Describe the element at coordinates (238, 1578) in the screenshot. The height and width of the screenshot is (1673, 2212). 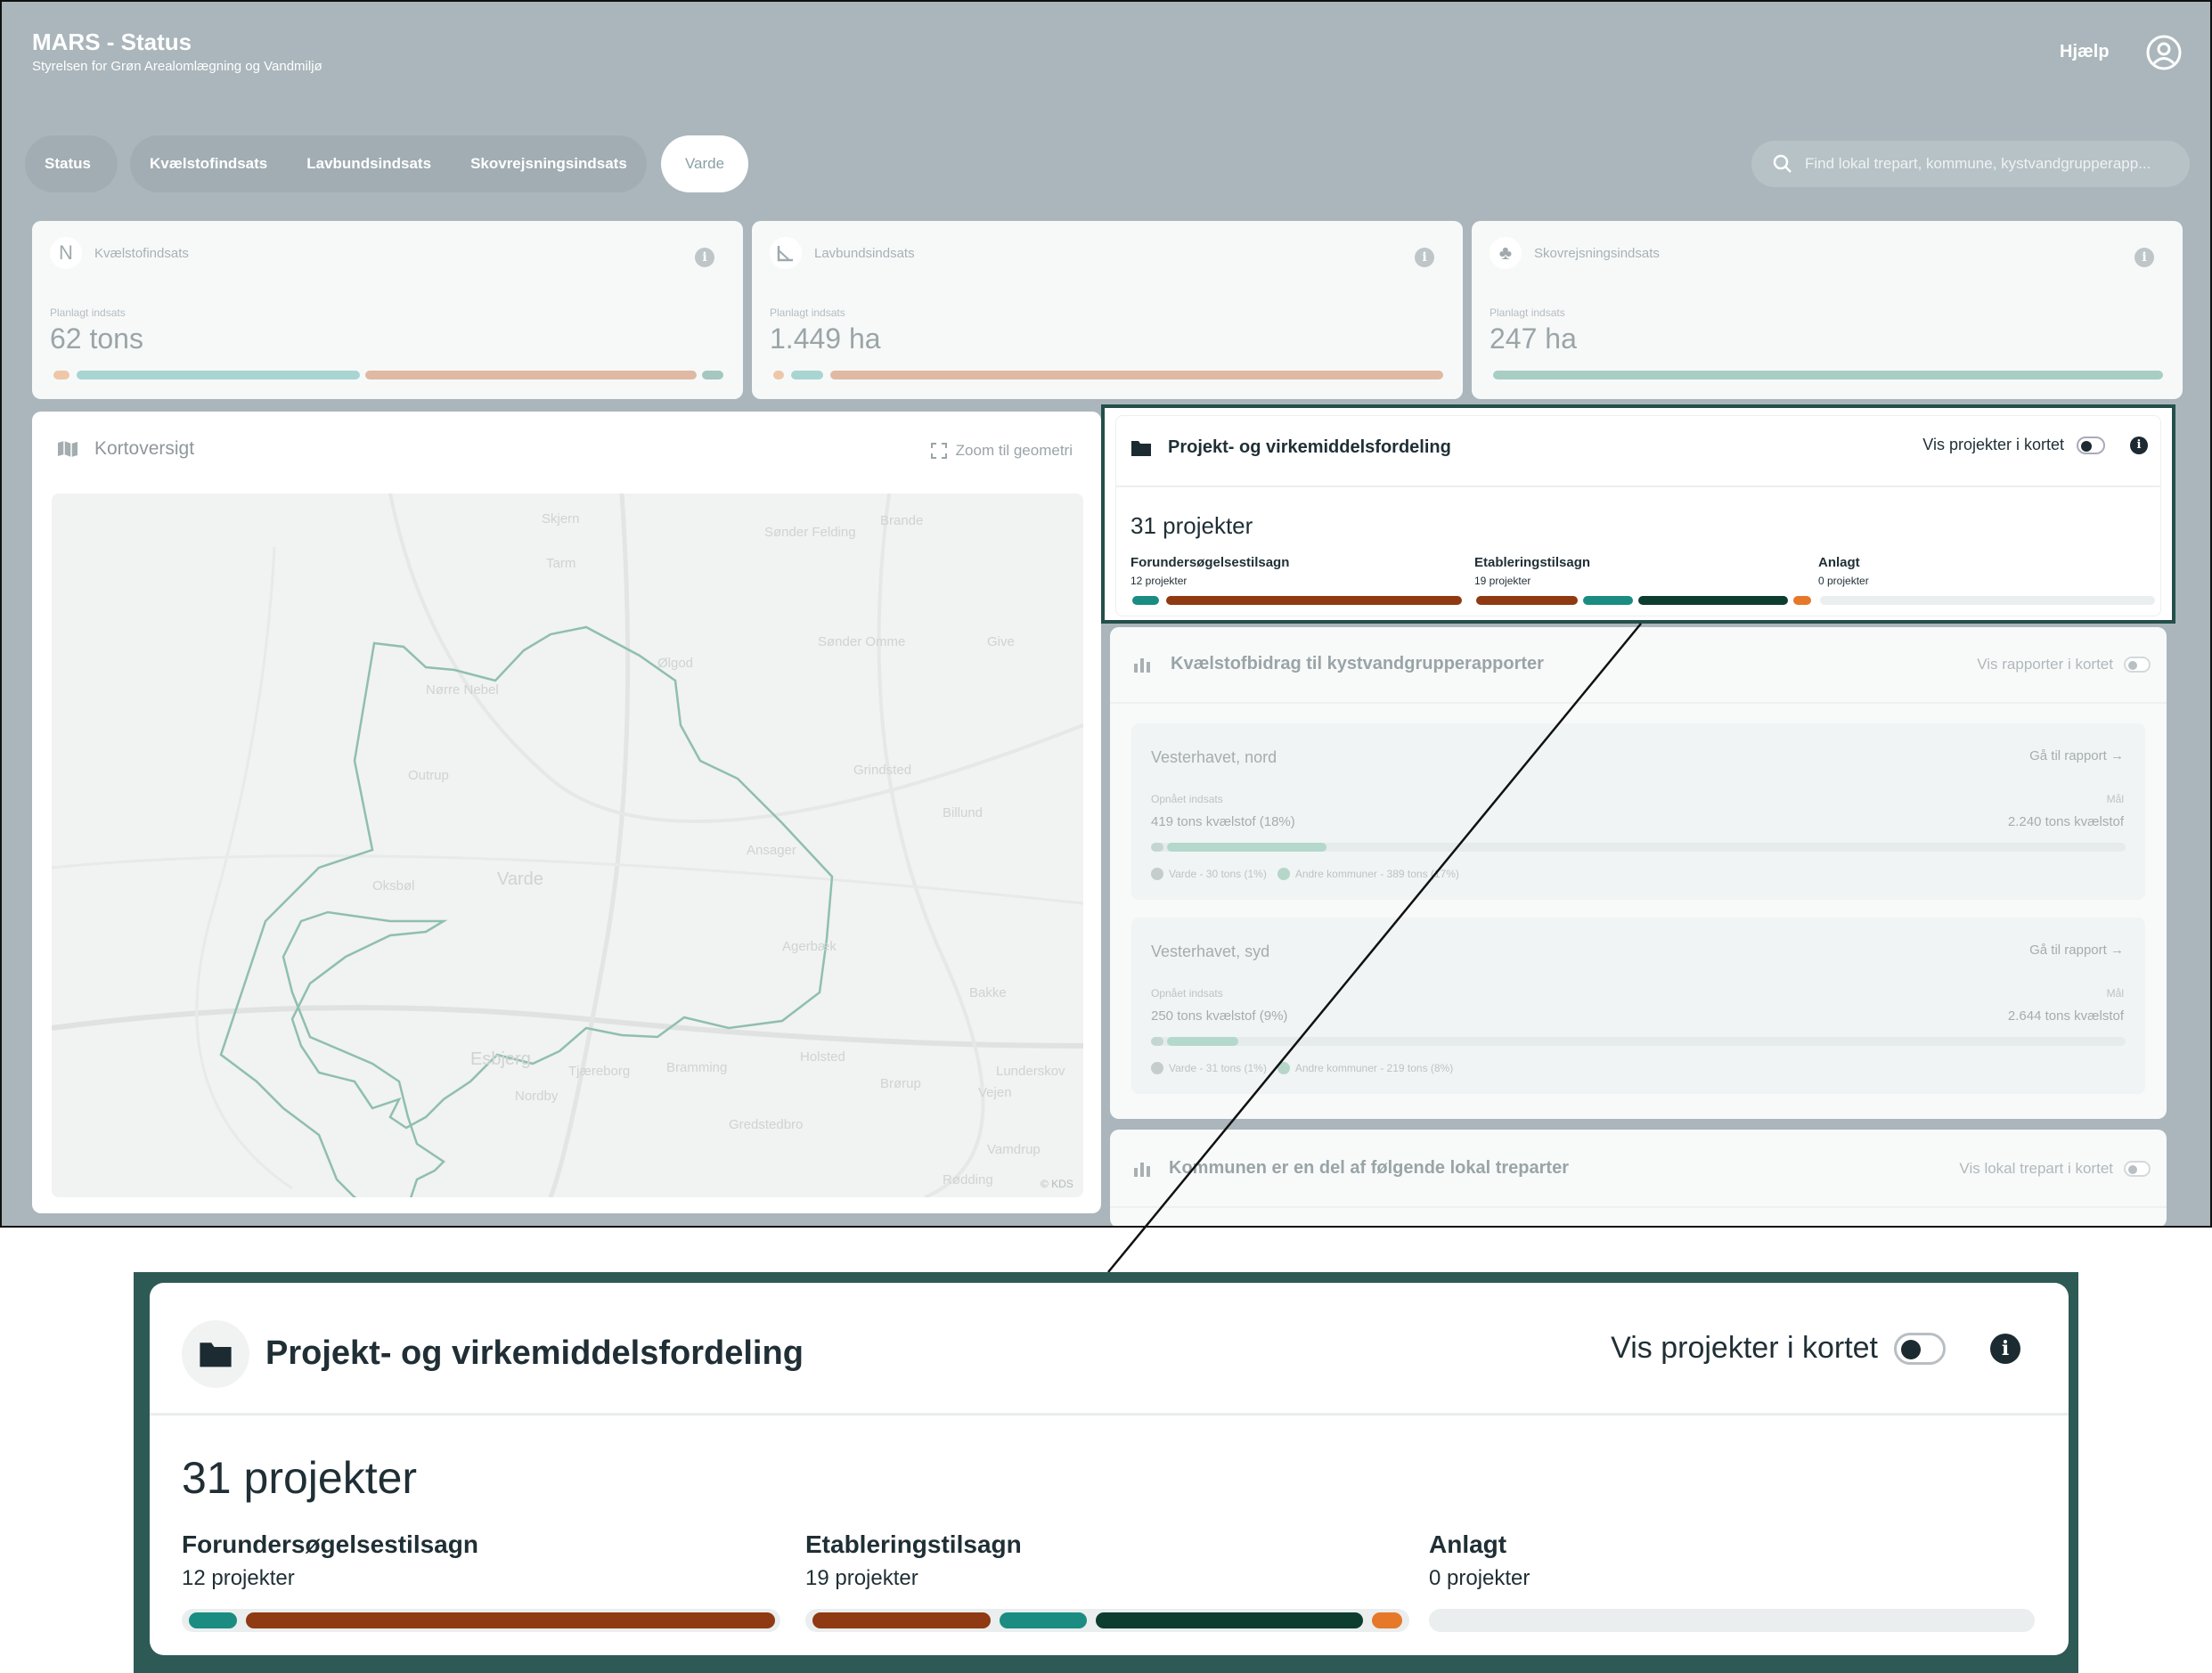
I see `phase-count: 12 projekter` at that location.